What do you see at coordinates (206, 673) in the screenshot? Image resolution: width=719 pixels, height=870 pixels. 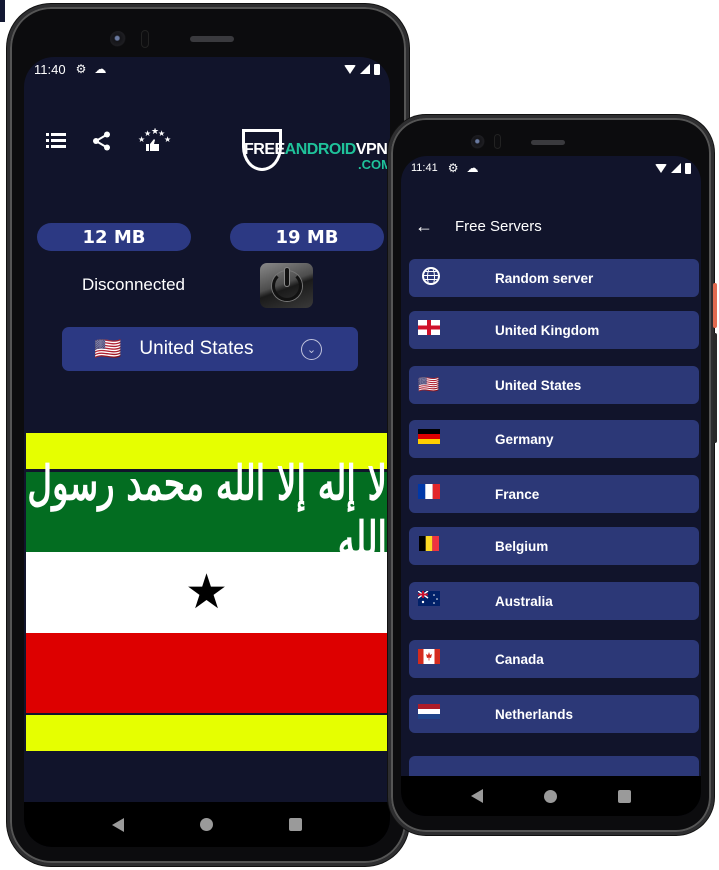 I see `flag-red-stripe` at bounding box center [206, 673].